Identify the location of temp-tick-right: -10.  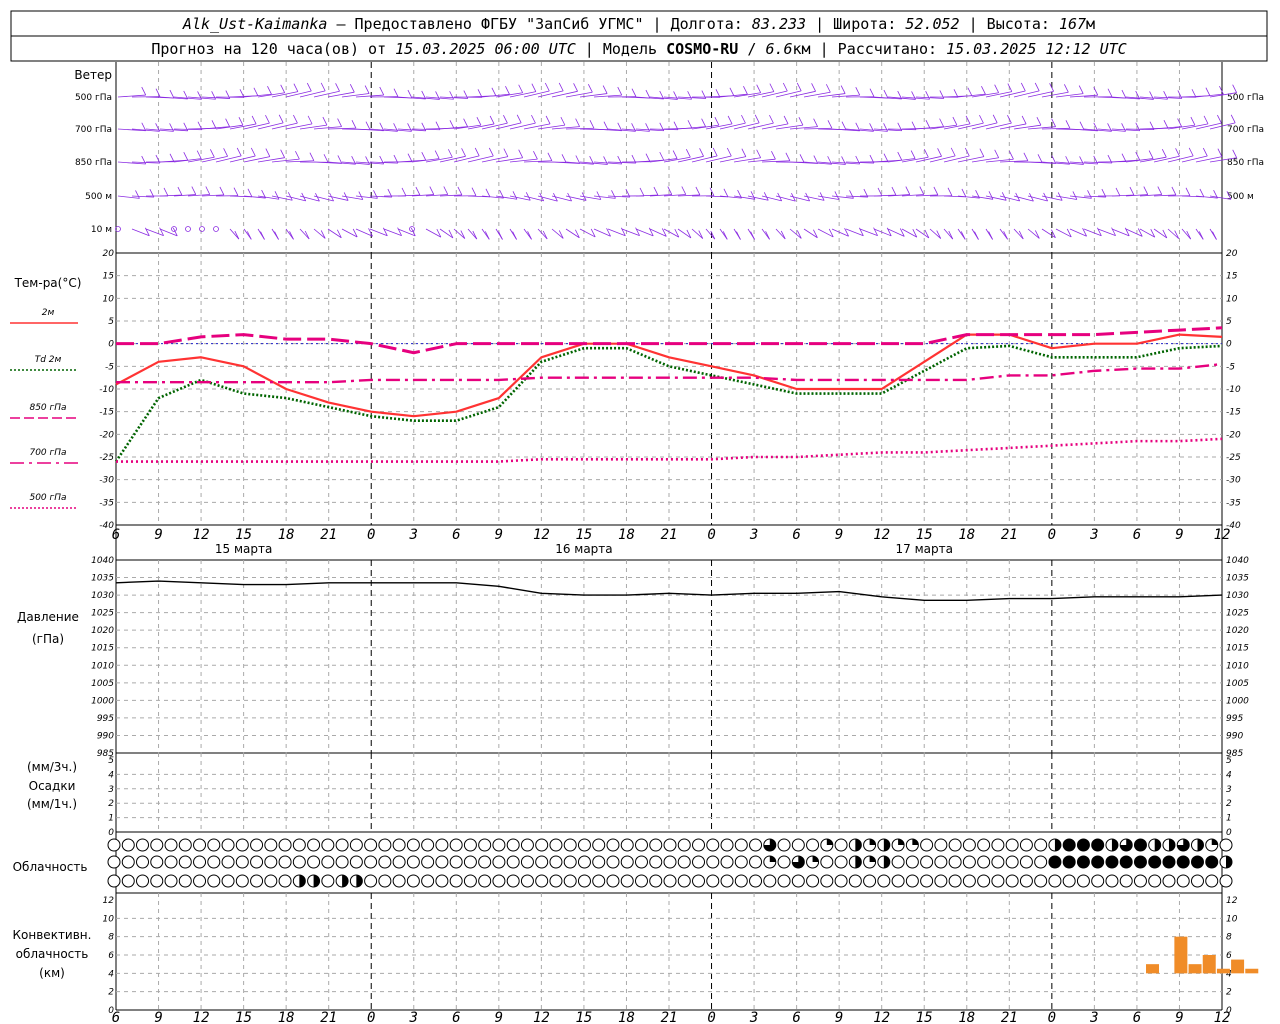
(1233, 390).